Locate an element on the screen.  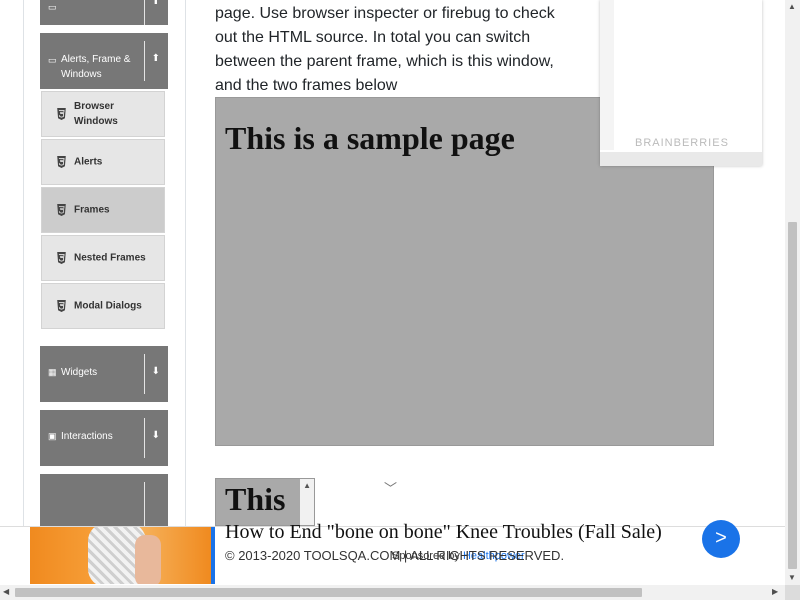
brainberries-ad: BRAINBERRIES is located at coordinates (681, 83).